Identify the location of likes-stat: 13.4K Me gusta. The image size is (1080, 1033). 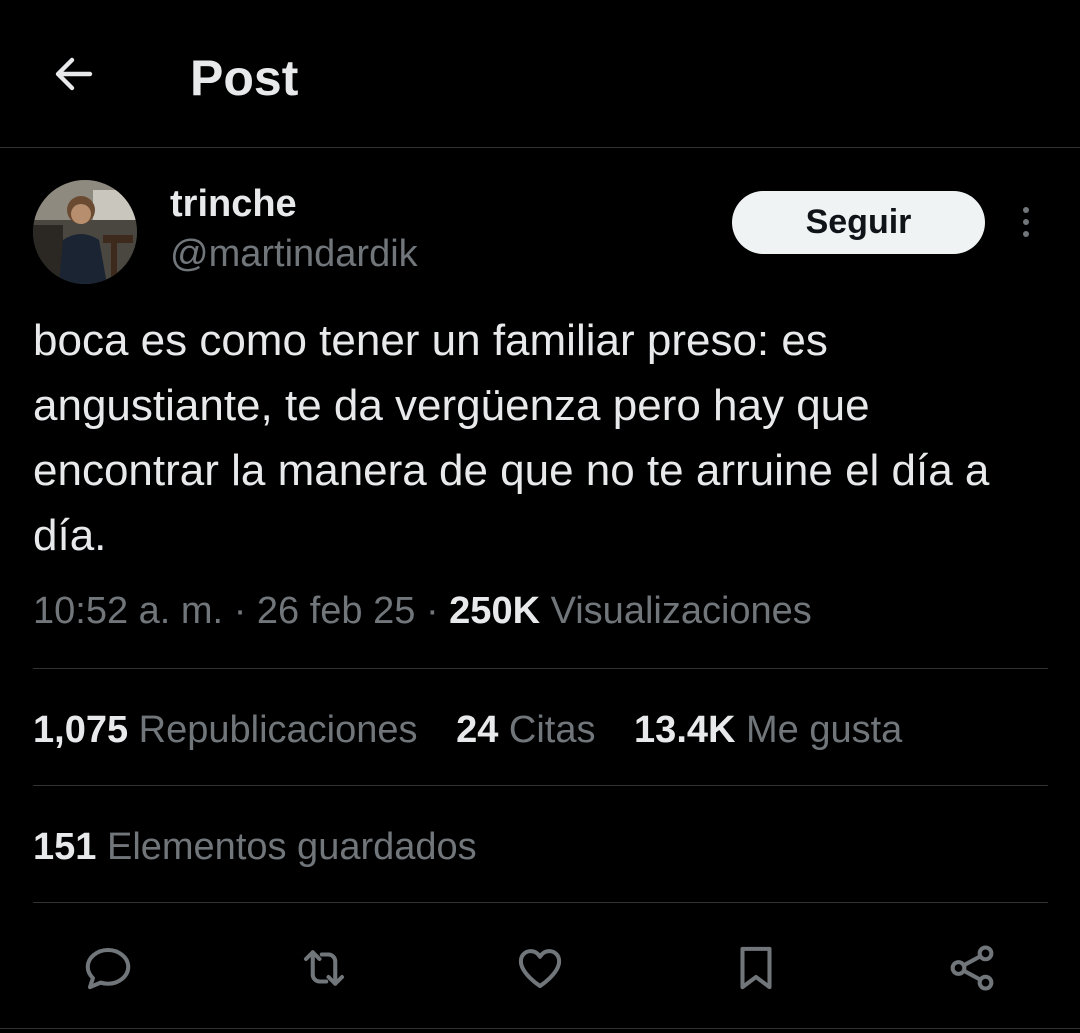
(768, 730).